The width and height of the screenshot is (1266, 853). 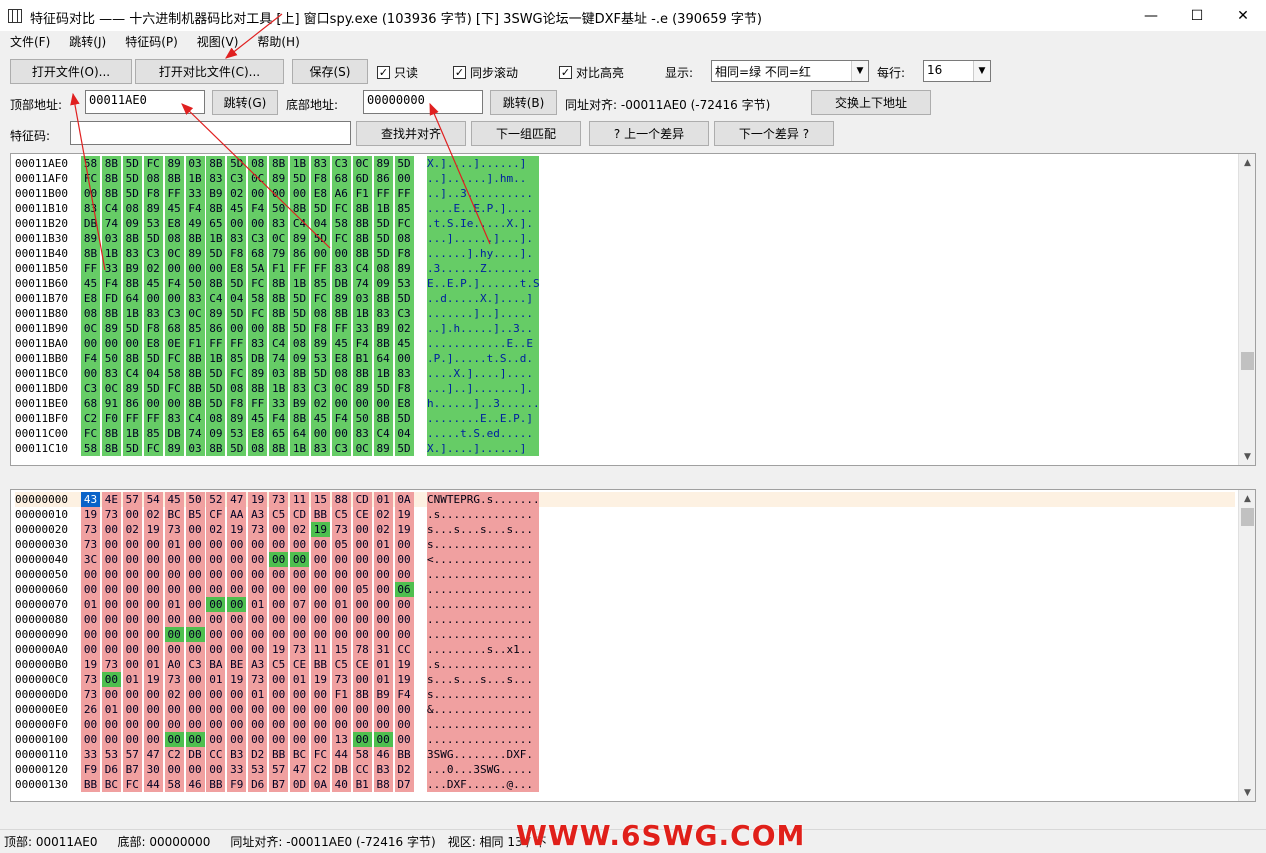 I want to click on hex-byte: DB, so click(x=341, y=769).